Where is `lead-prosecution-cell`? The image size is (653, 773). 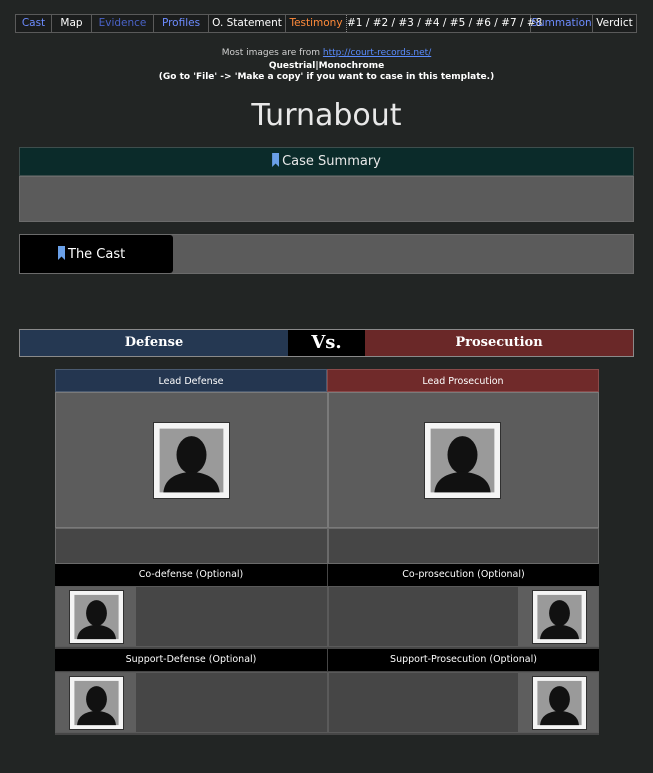 lead-prosecution-cell is located at coordinates (463, 460).